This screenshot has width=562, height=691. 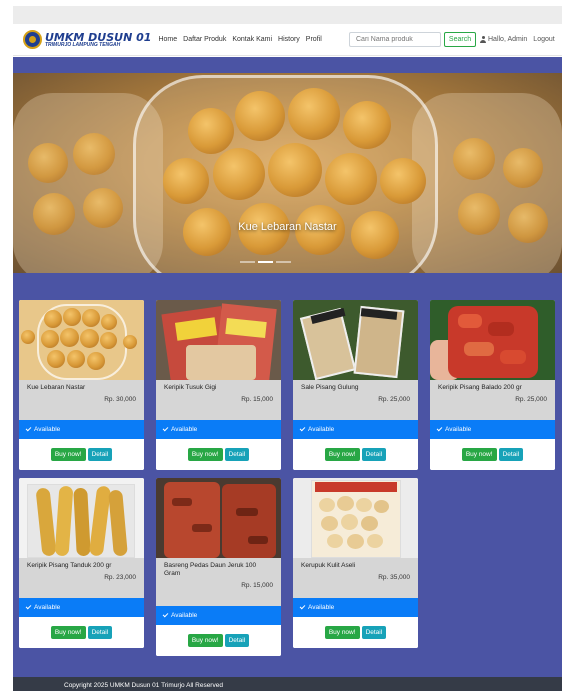 What do you see at coordinates (355, 400) in the screenshot?
I see `product-info: Sale Pisang Gulung Rp. 25,000` at bounding box center [355, 400].